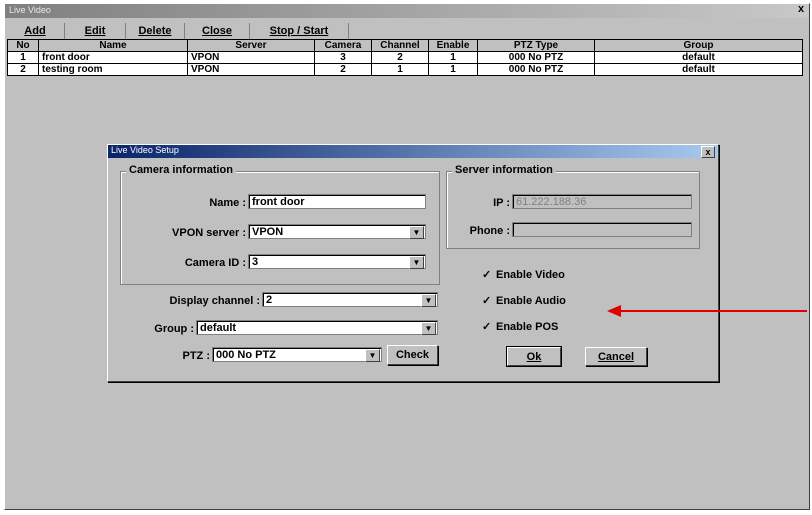 This screenshot has height=515, width=812. What do you see at coordinates (297, 354) in the screenshot?
I see `ptz-select: 000 No PTZ ▼` at bounding box center [297, 354].